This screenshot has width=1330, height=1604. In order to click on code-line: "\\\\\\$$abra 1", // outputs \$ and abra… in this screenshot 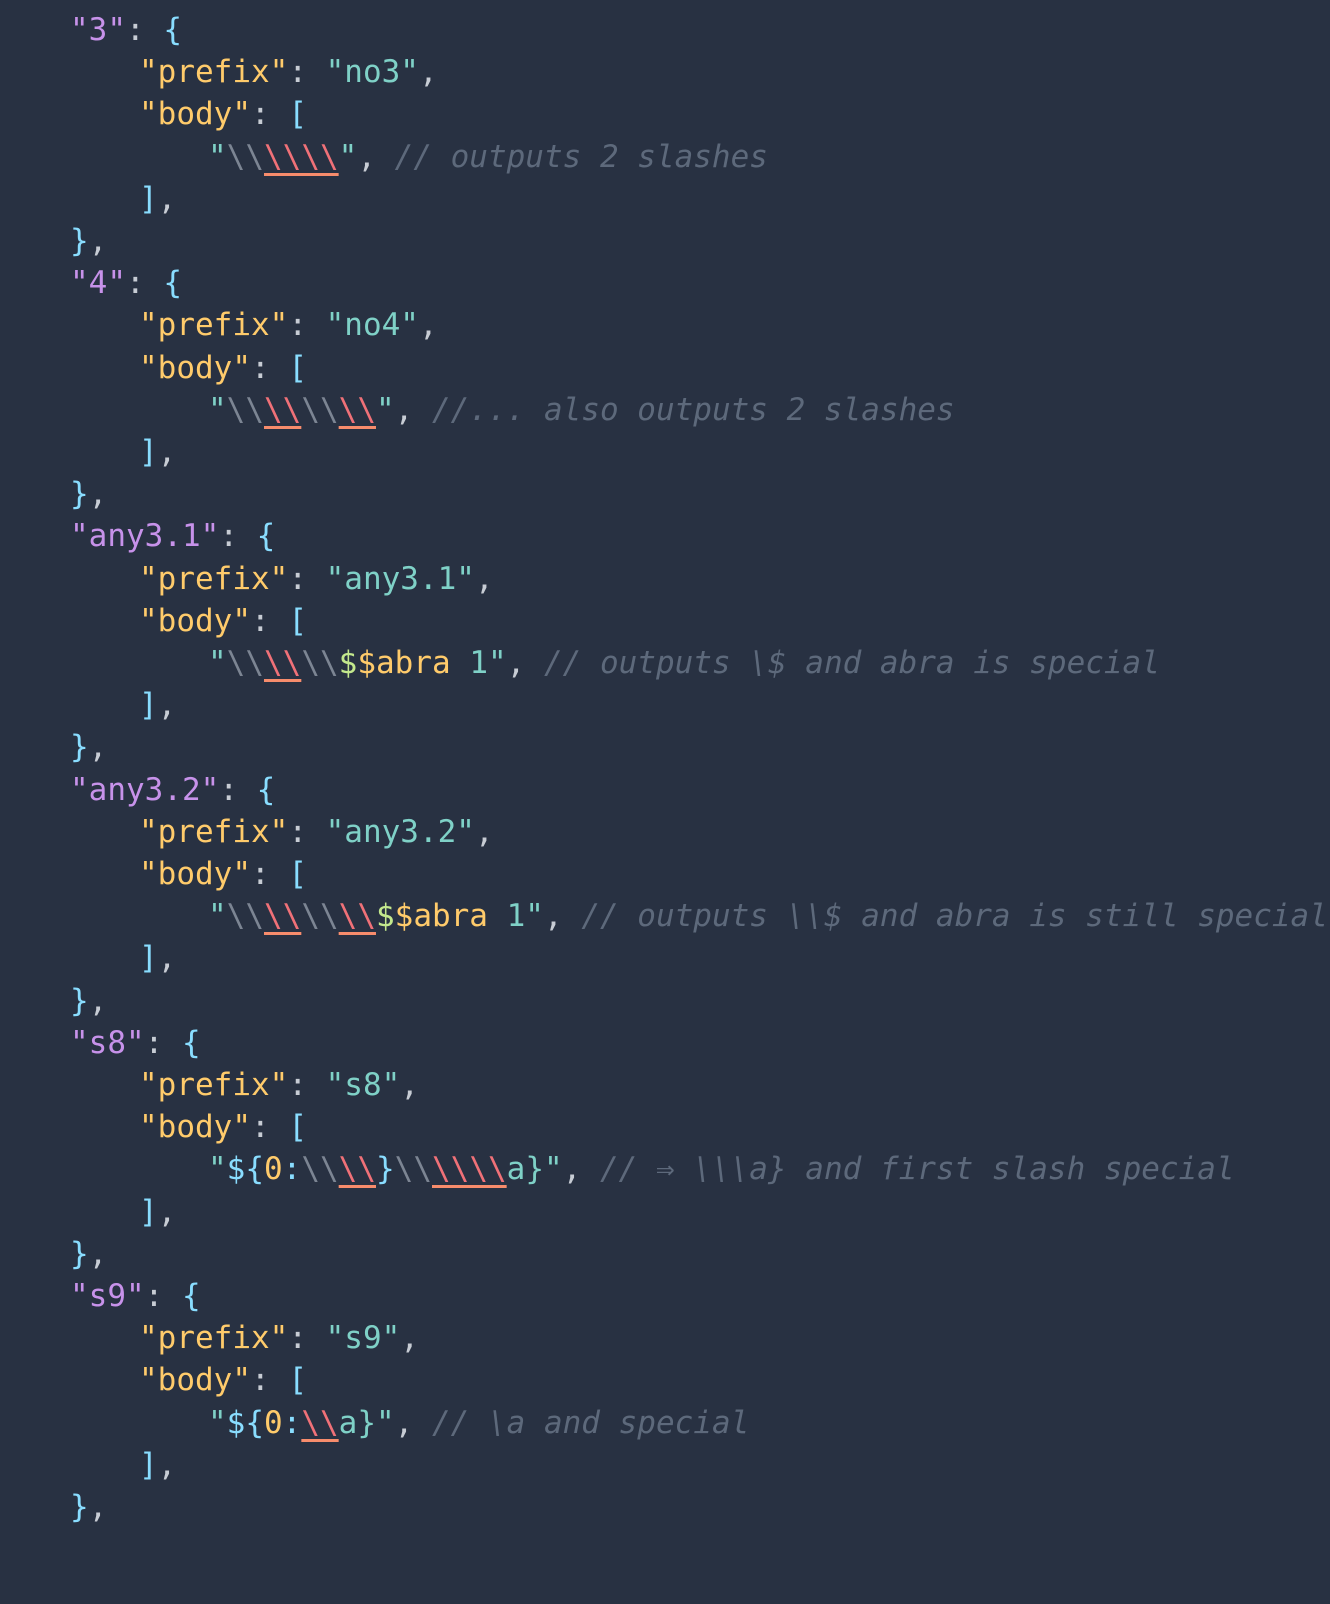, I will do `click(684, 663)`.